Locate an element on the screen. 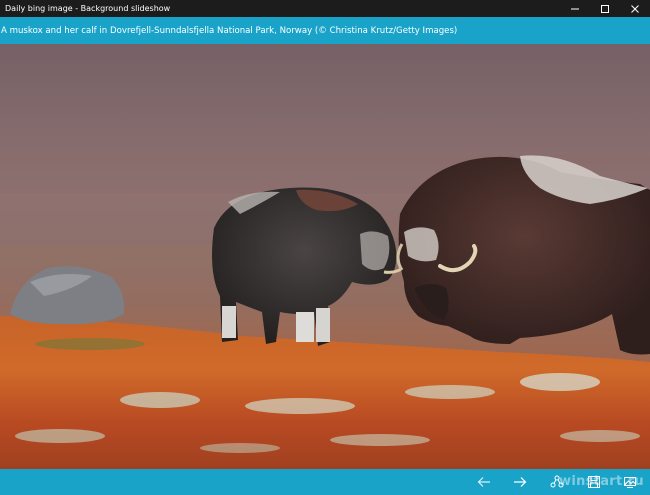 The height and width of the screenshot is (495, 650). forward-button is located at coordinates (520, 482).